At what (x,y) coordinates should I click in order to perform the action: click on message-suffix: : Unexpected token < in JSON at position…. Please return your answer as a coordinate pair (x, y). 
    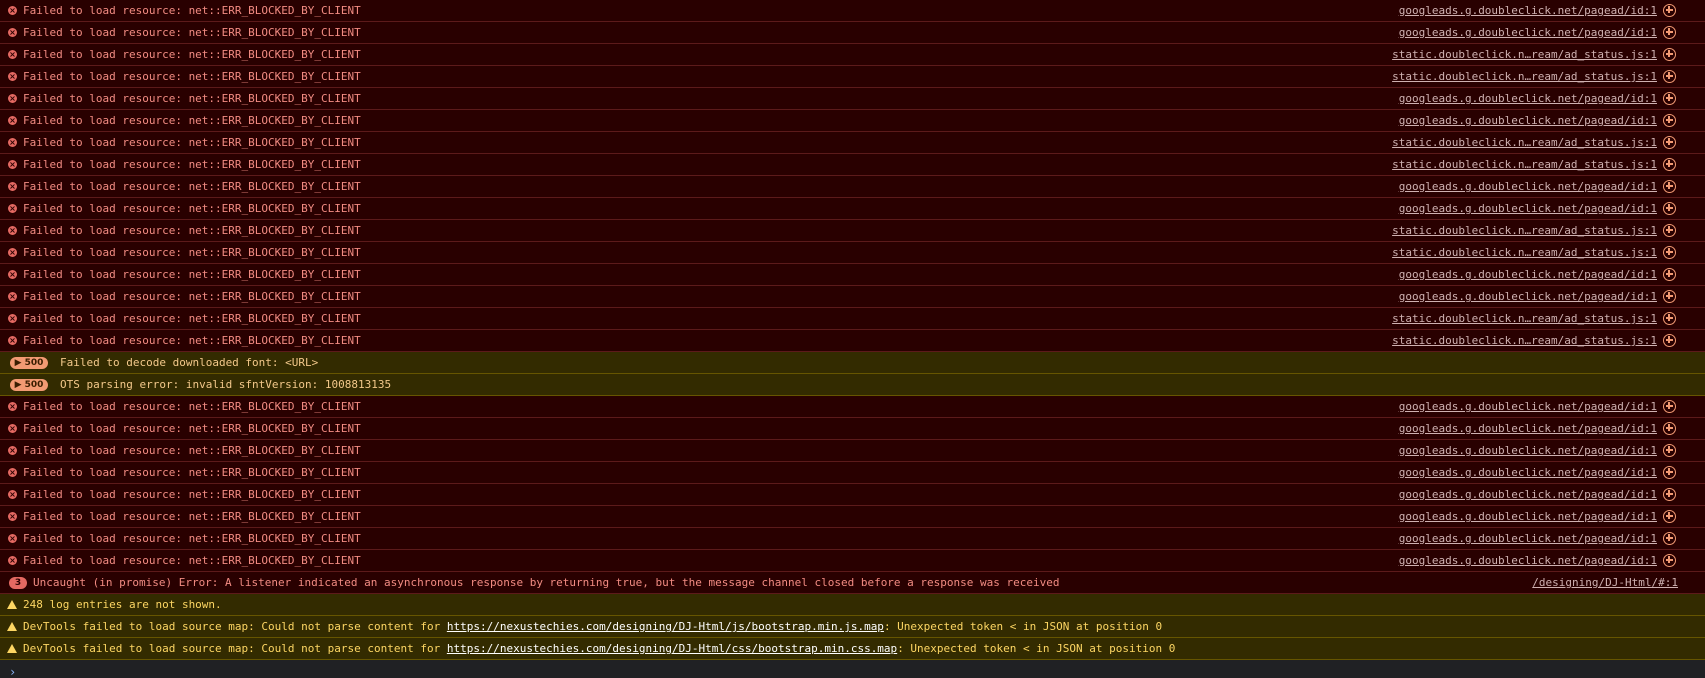
    Looking at the image, I should click on (1036, 648).